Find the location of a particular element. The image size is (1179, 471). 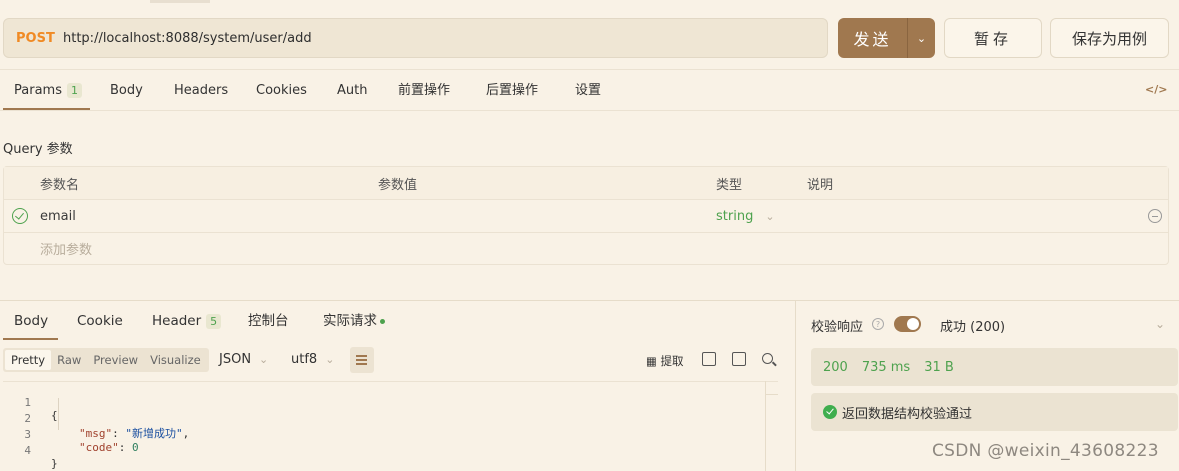

code-text: } is located at coordinates (54, 463).